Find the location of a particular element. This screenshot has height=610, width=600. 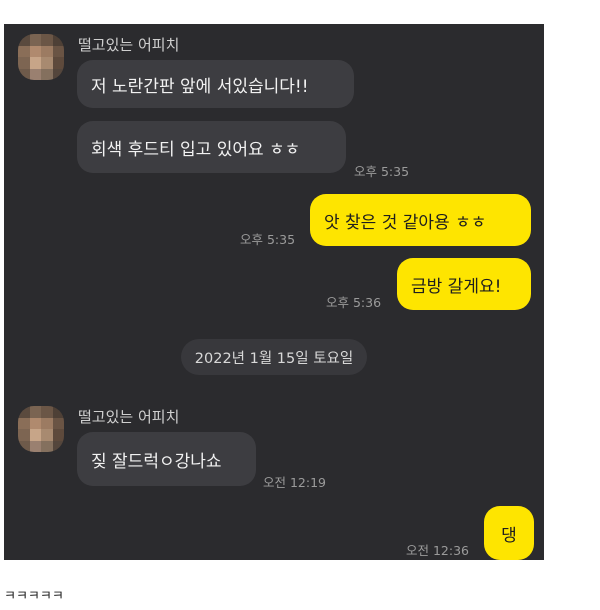

incoming-message-bubble: 저 노란간판 앞에 서있습니다!! is located at coordinates (215, 84).